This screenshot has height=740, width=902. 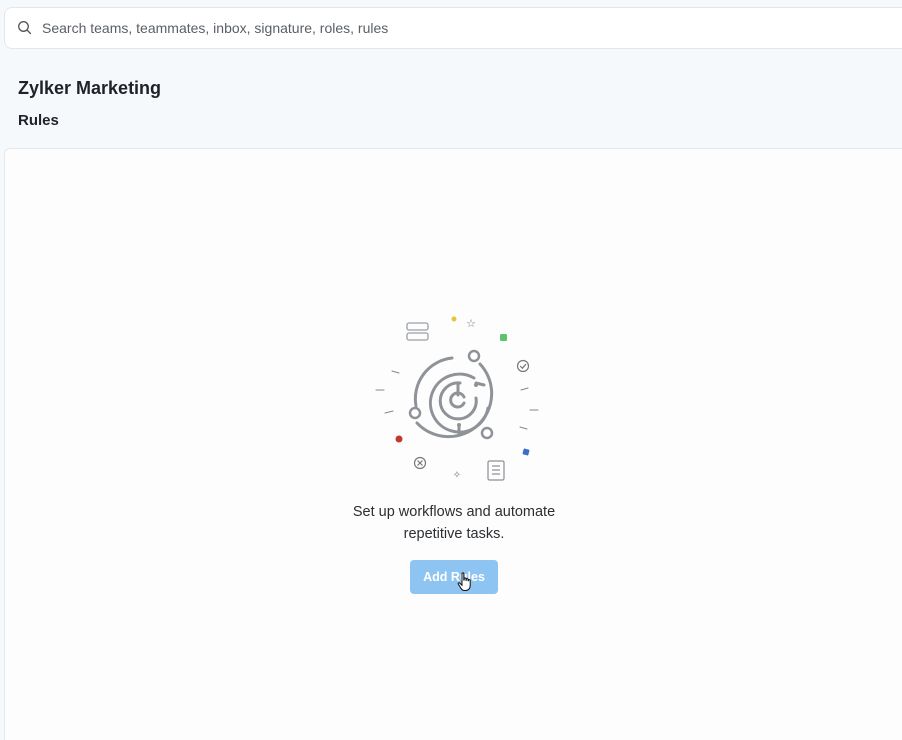 I want to click on server-rows-icon, so click(x=417, y=331).